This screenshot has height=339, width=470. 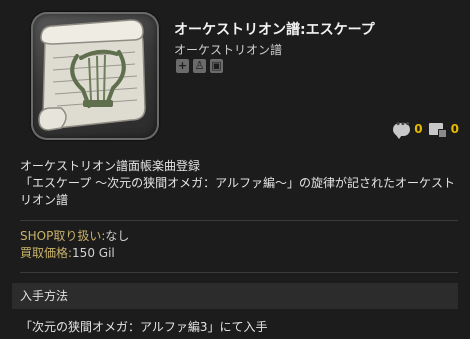 I want to click on shop-availability-row: SHOP取り扱い:なし, so click(x=74, y=236).